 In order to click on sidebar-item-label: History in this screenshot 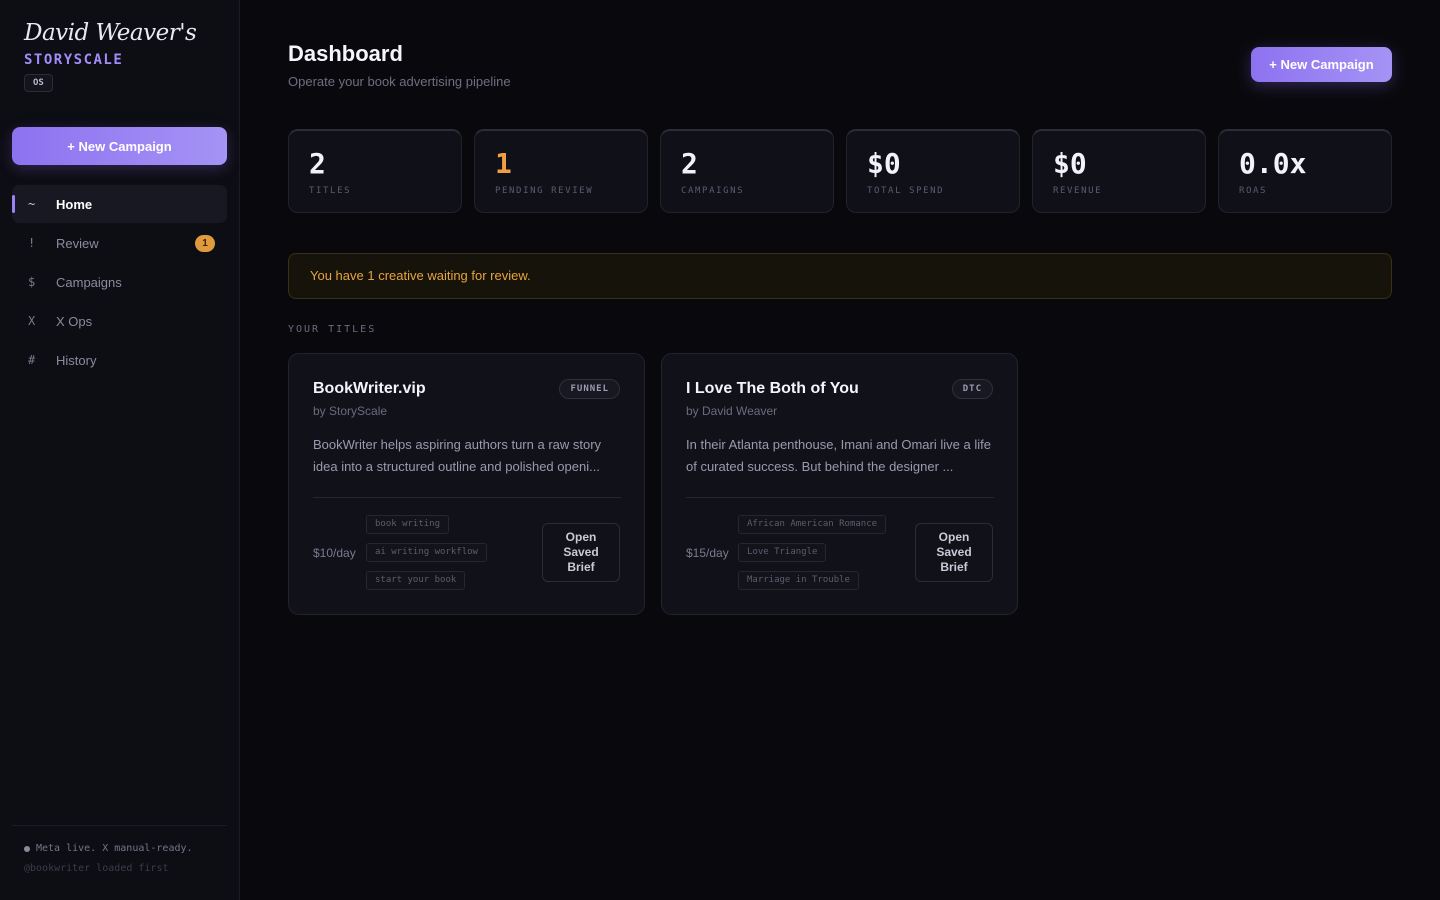, I will do `click(76, 360)`.